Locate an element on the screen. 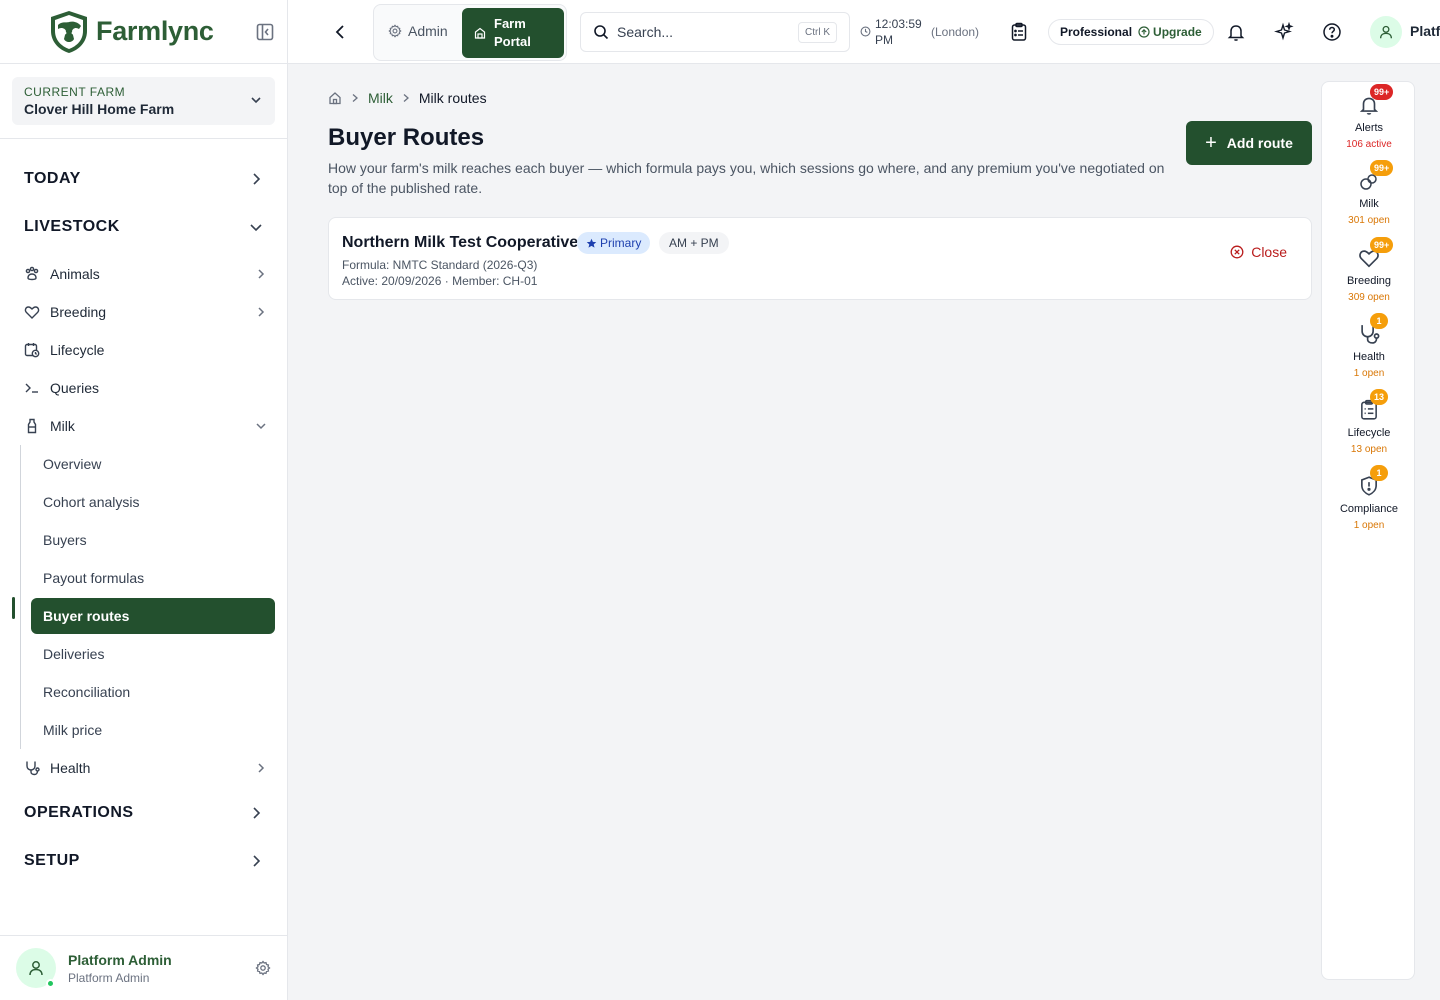 The height and width of the screenshot is (1000, 1440). sidebar-item-animals: Animals is located at coordinates (143, 274).